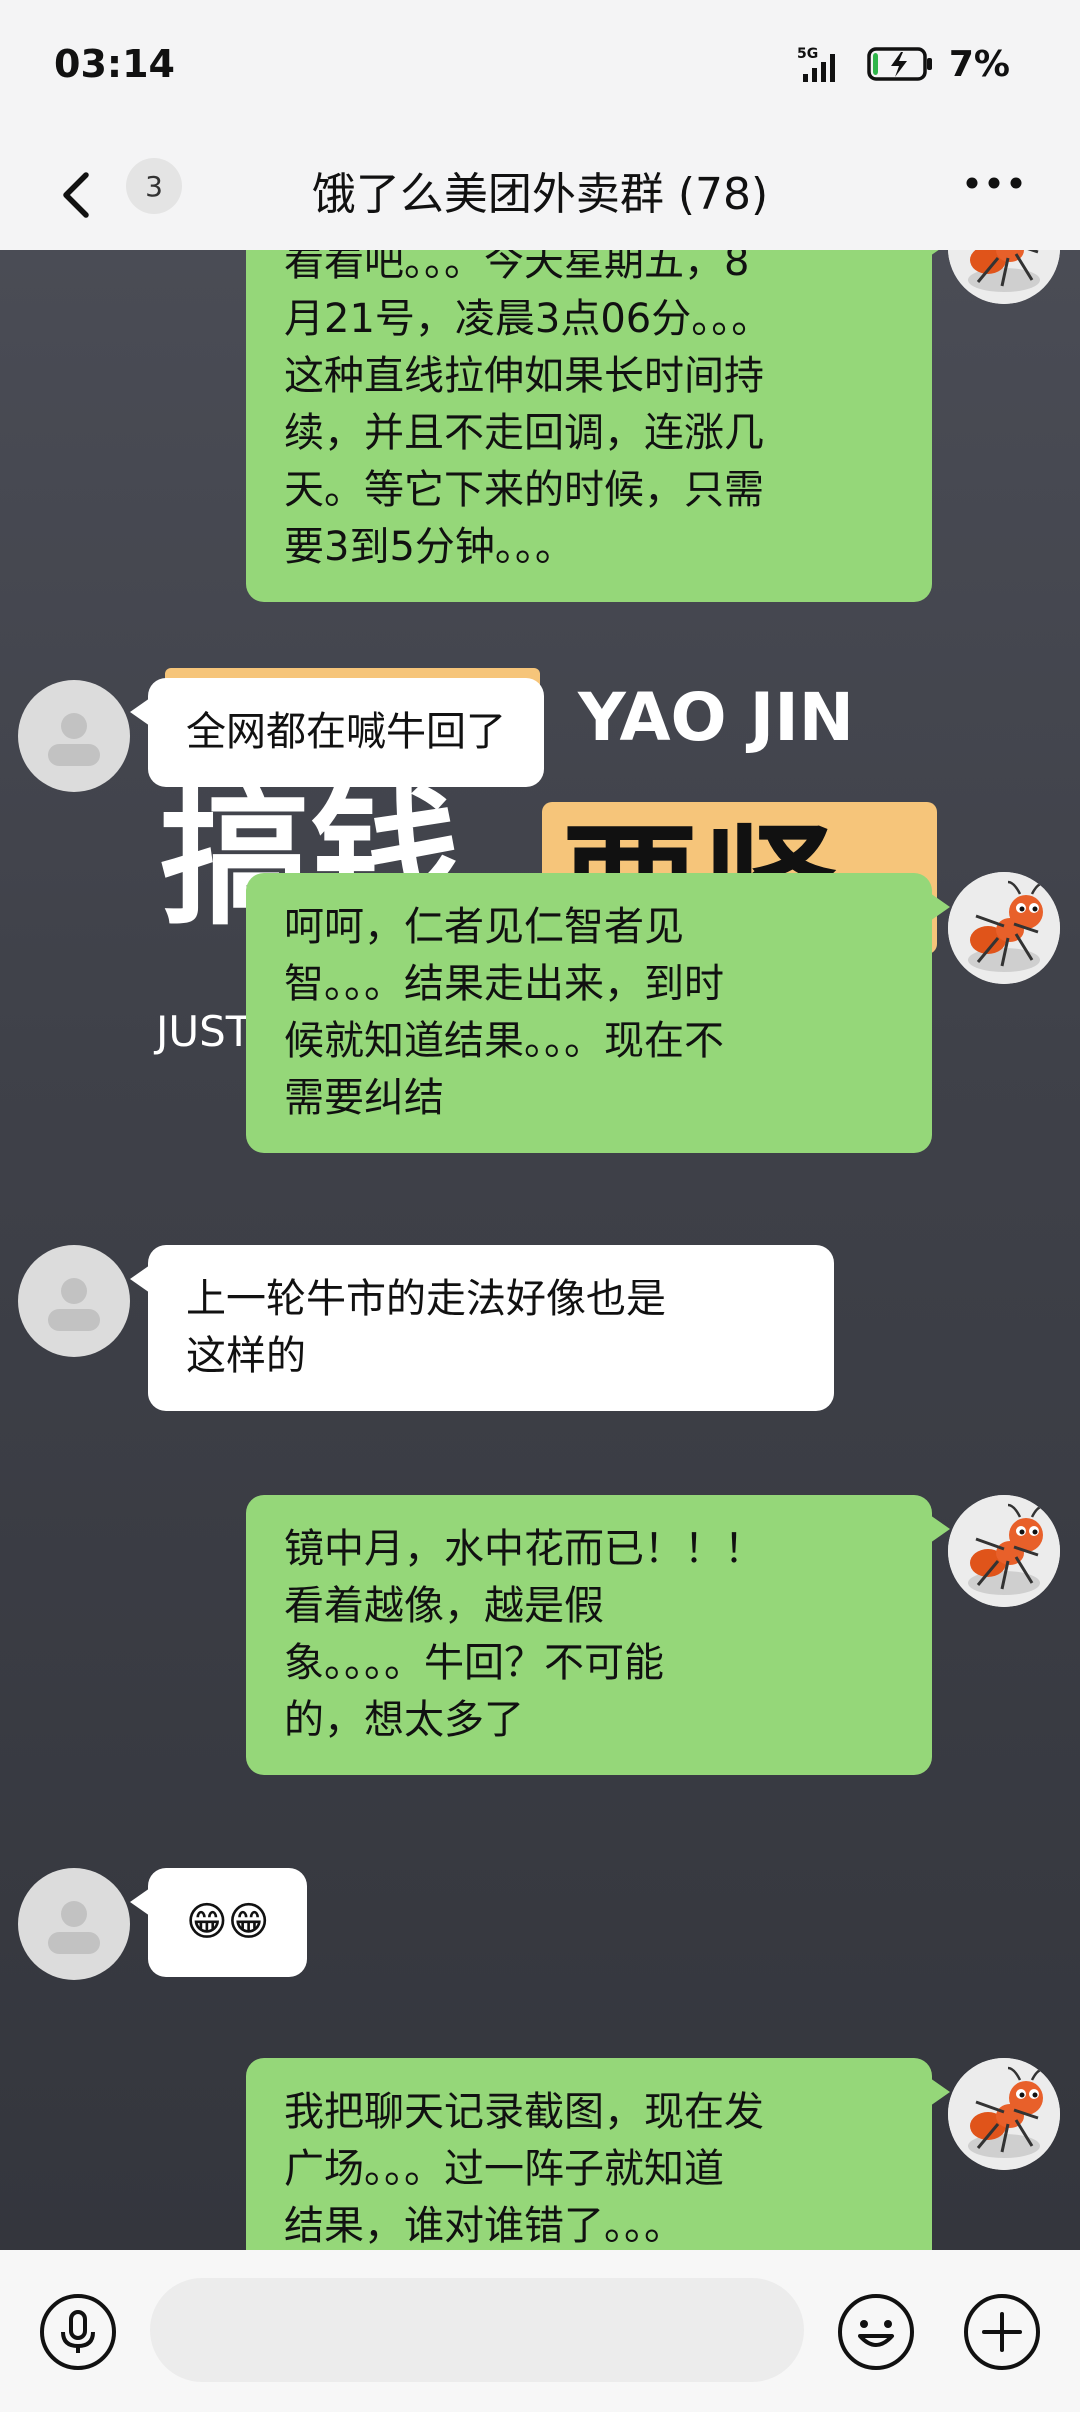 The width and height of the screenshot is (1080, 2412). I want to click on message-bubble-sent: 我把聊天记录截图，现在发 广场。。。过一阵子就知道 结果，谁对谁错了。。。, so click(598, 2154).